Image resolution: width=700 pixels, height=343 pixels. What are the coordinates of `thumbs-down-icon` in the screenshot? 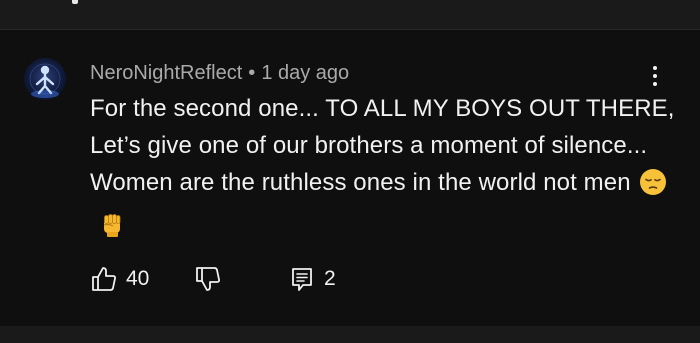 It's located at (208, 279).